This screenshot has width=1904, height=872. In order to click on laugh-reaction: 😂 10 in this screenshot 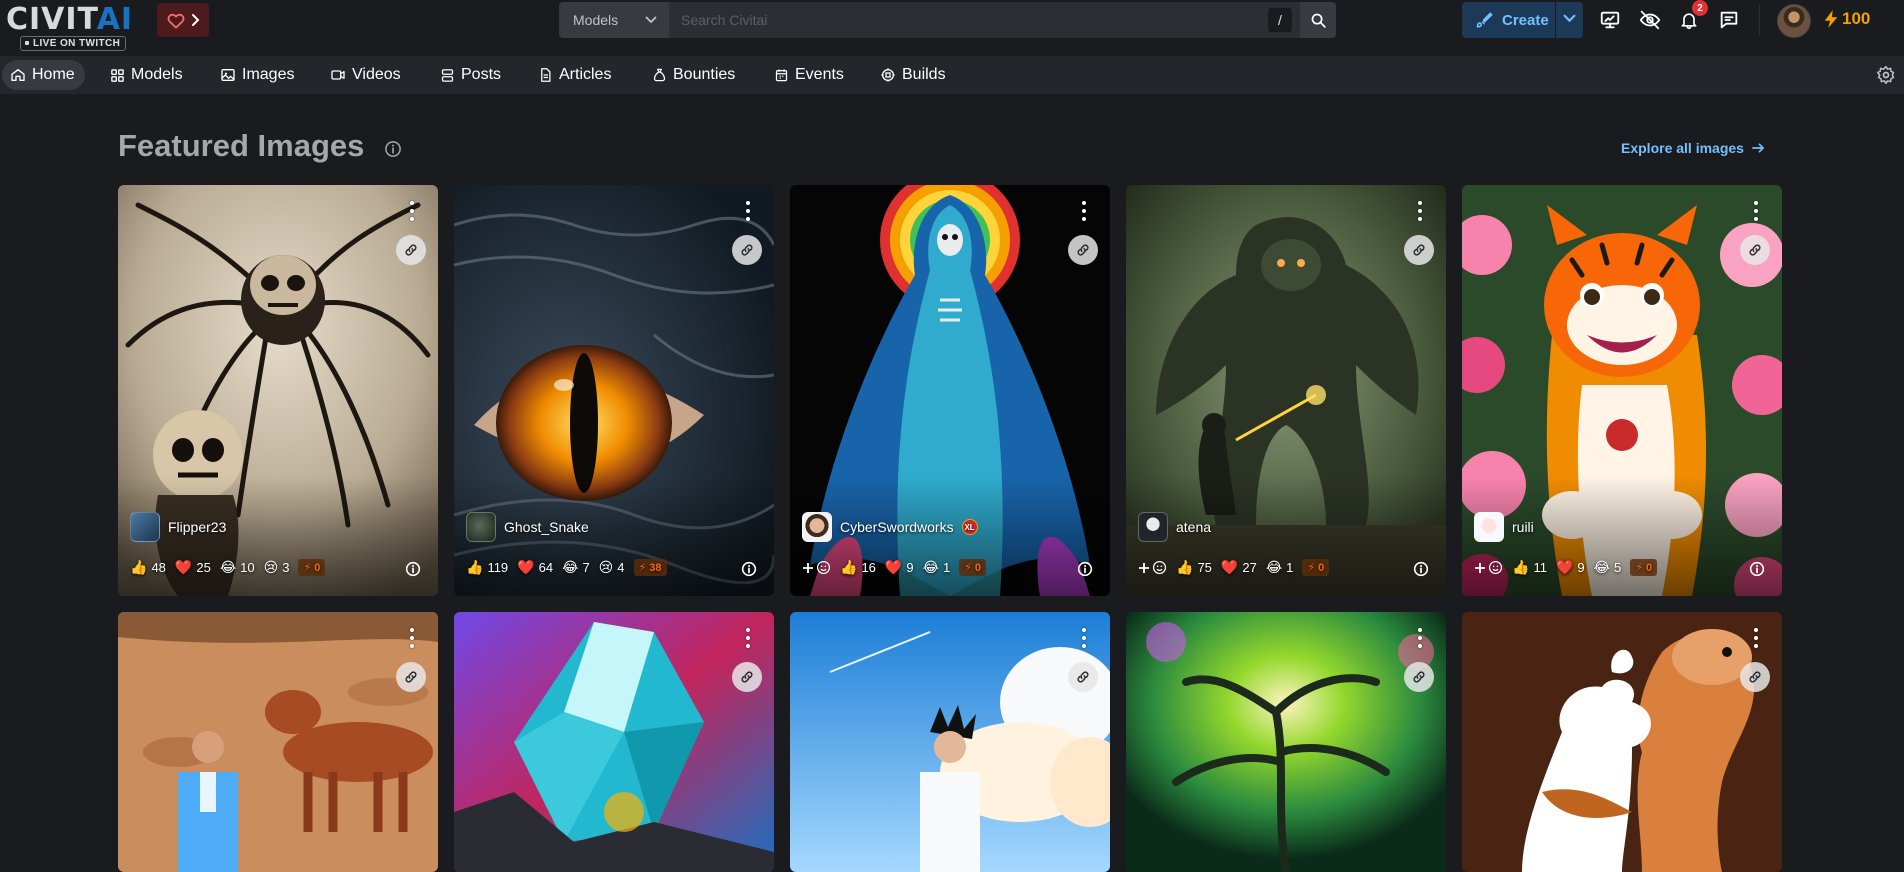, I will do `click(237, 567)`.